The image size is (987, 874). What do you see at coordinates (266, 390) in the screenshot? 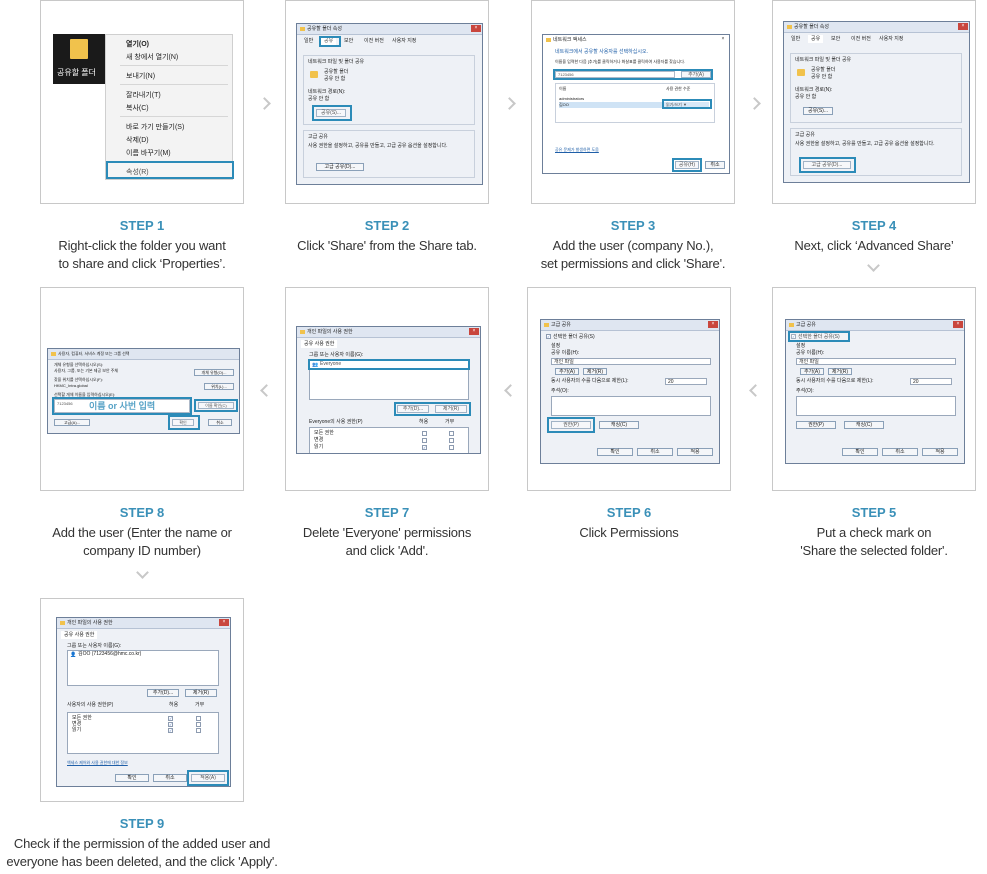
I see `chevron-left-icon` at bounding box center [266, 390].